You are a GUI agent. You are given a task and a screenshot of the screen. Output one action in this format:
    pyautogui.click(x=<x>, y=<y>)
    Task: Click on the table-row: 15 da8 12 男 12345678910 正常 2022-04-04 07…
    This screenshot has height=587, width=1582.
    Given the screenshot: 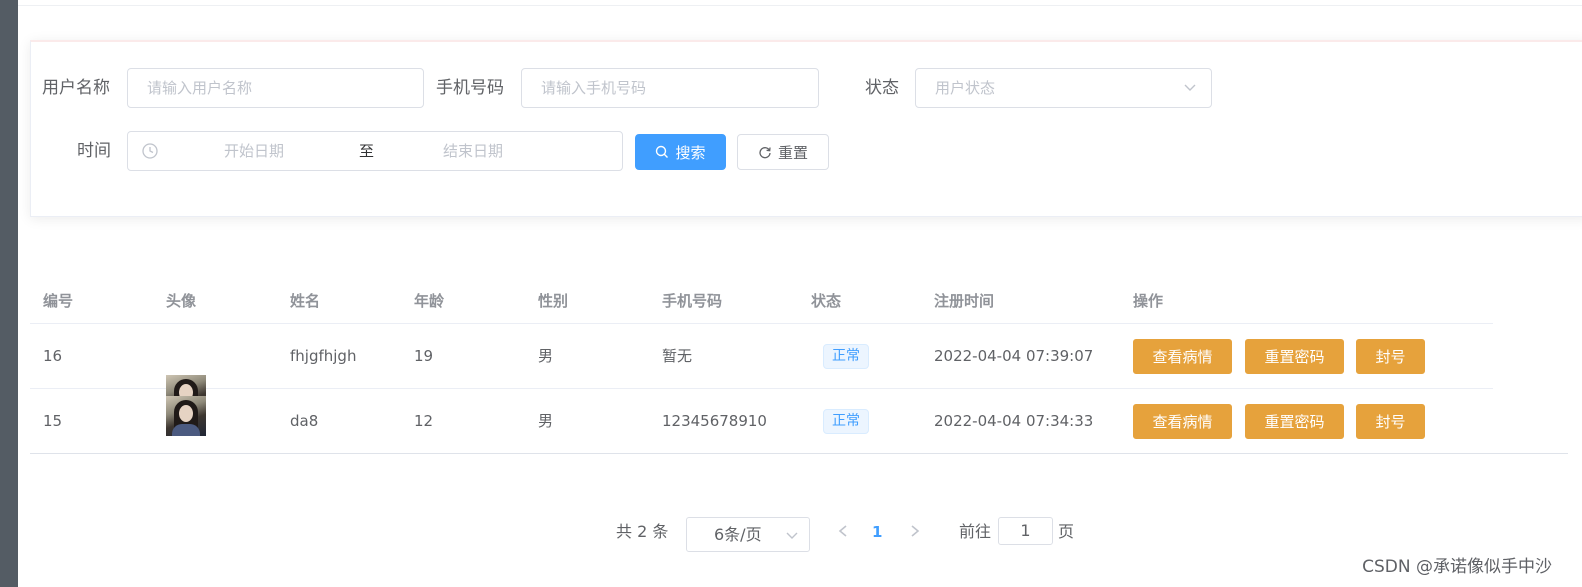 What is the action you would take?
    pyautogui.click(x=799, y=421)
    